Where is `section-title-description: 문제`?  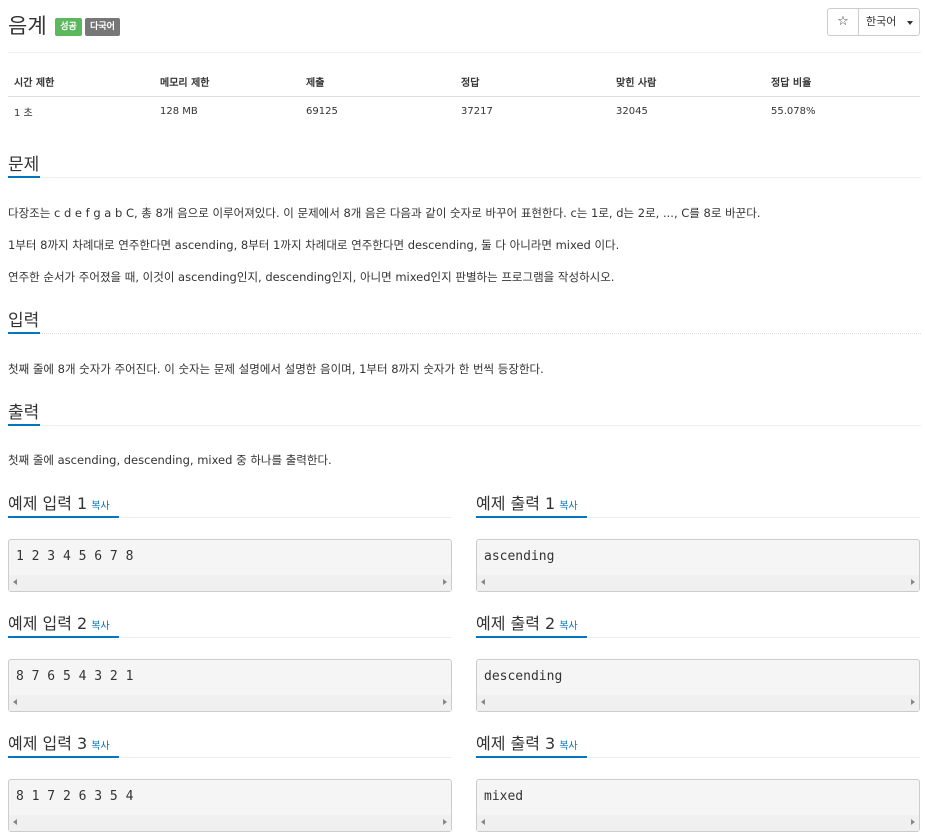
section-title-description: 문제 is located at coordinates (24, 165).